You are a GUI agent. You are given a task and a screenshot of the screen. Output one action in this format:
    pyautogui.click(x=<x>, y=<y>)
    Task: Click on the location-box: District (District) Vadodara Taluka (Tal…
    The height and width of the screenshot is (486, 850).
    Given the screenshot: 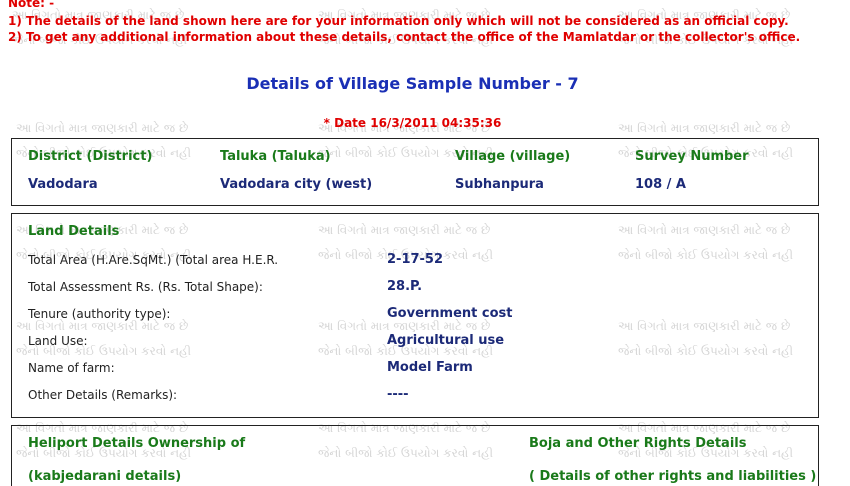 What is the action you would take?
    pyautogui.click(x=415, y=172)
    